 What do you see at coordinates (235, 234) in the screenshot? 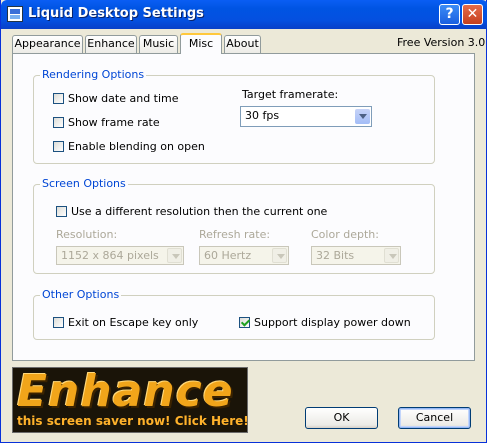
I see `refresh-rate-label: Refresh rate:` at bounding box center [235, 234].